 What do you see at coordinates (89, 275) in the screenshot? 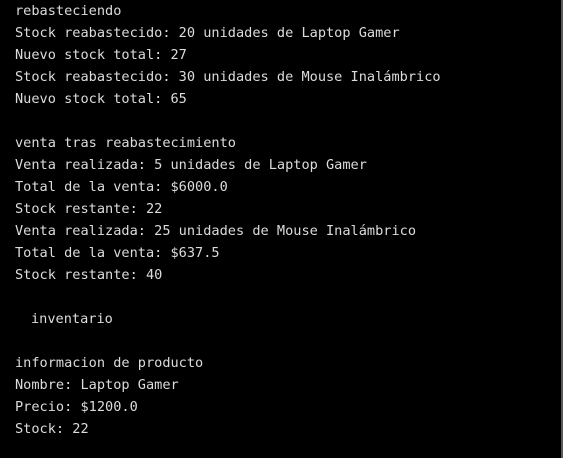
I see `console-line: Stock restante: 40` at bounding box center [89, 275].